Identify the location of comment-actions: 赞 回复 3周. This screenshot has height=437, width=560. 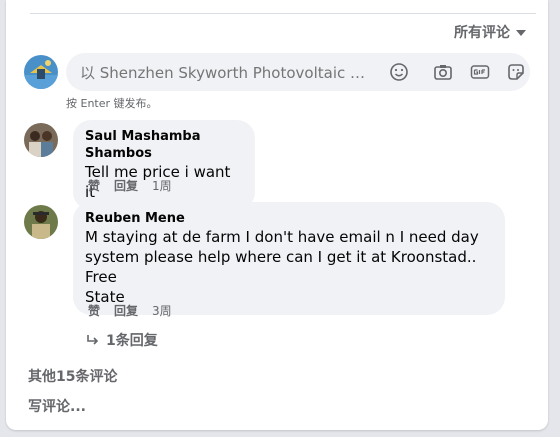
(130, 310).